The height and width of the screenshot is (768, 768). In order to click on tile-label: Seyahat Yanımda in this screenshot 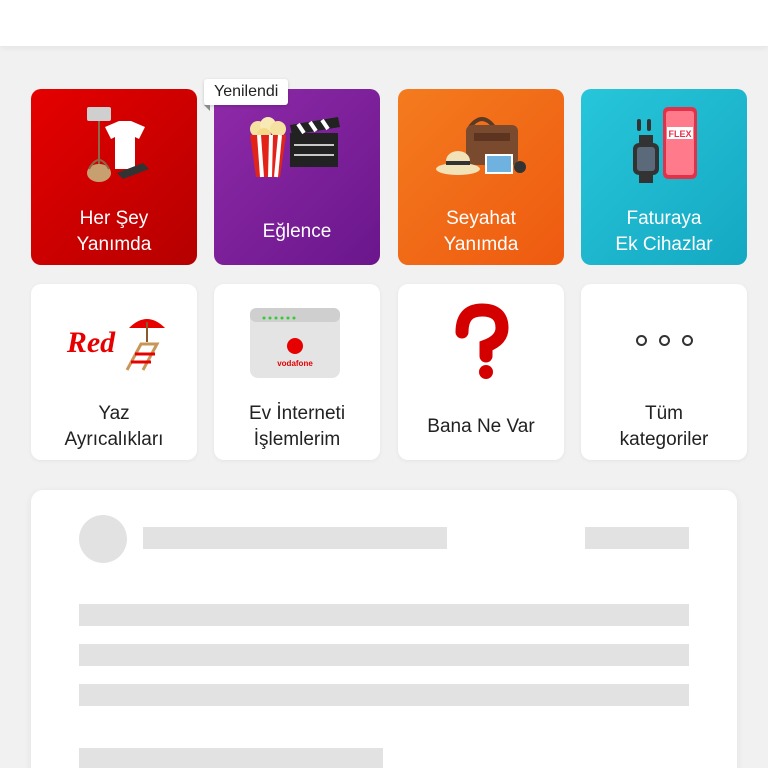, I will do `click(481, 231)`.